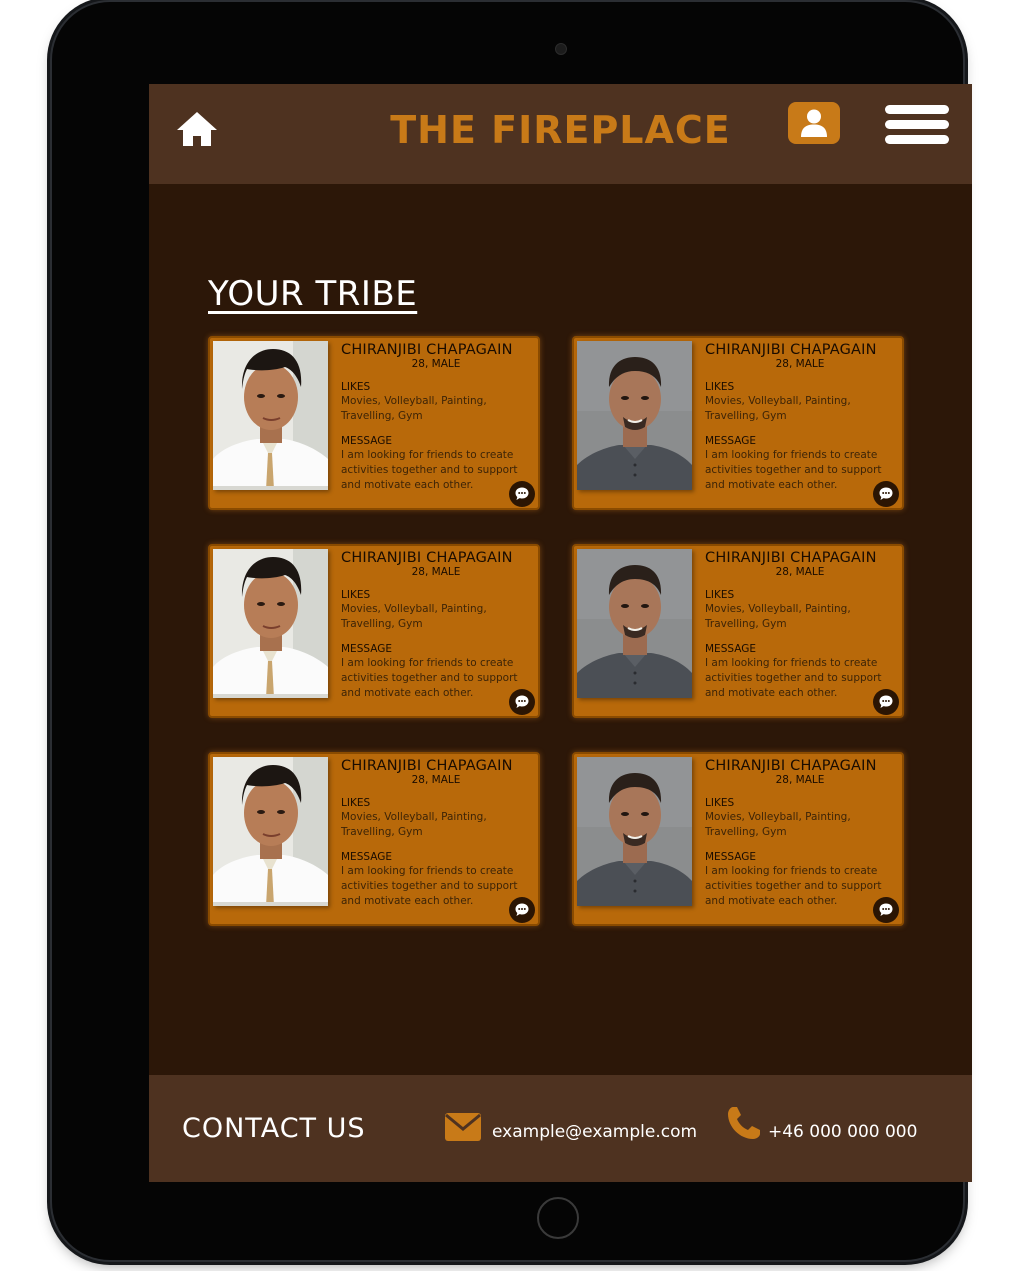 The height and width of the screenshot is (1271, 1016). Describe the element at coordinates (744, 1123) in the screenshot. I see `phone-icon` at that location.